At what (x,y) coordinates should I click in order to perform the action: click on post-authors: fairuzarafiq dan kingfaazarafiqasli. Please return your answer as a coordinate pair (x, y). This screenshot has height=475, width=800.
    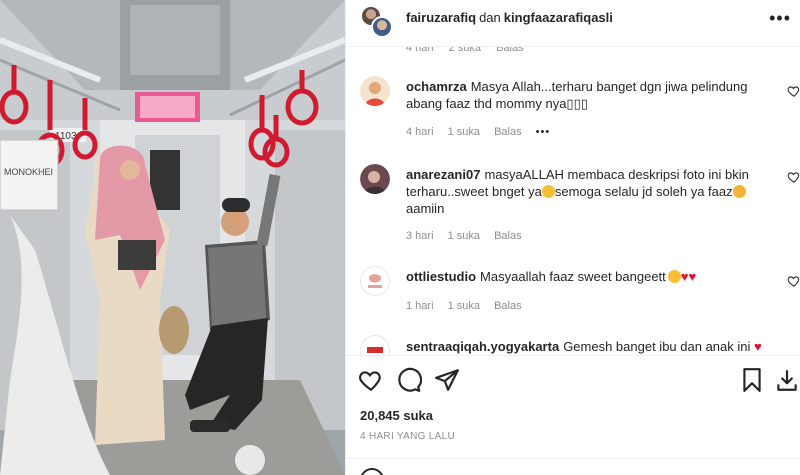
    Looking at the image, I should click on (509, 17).